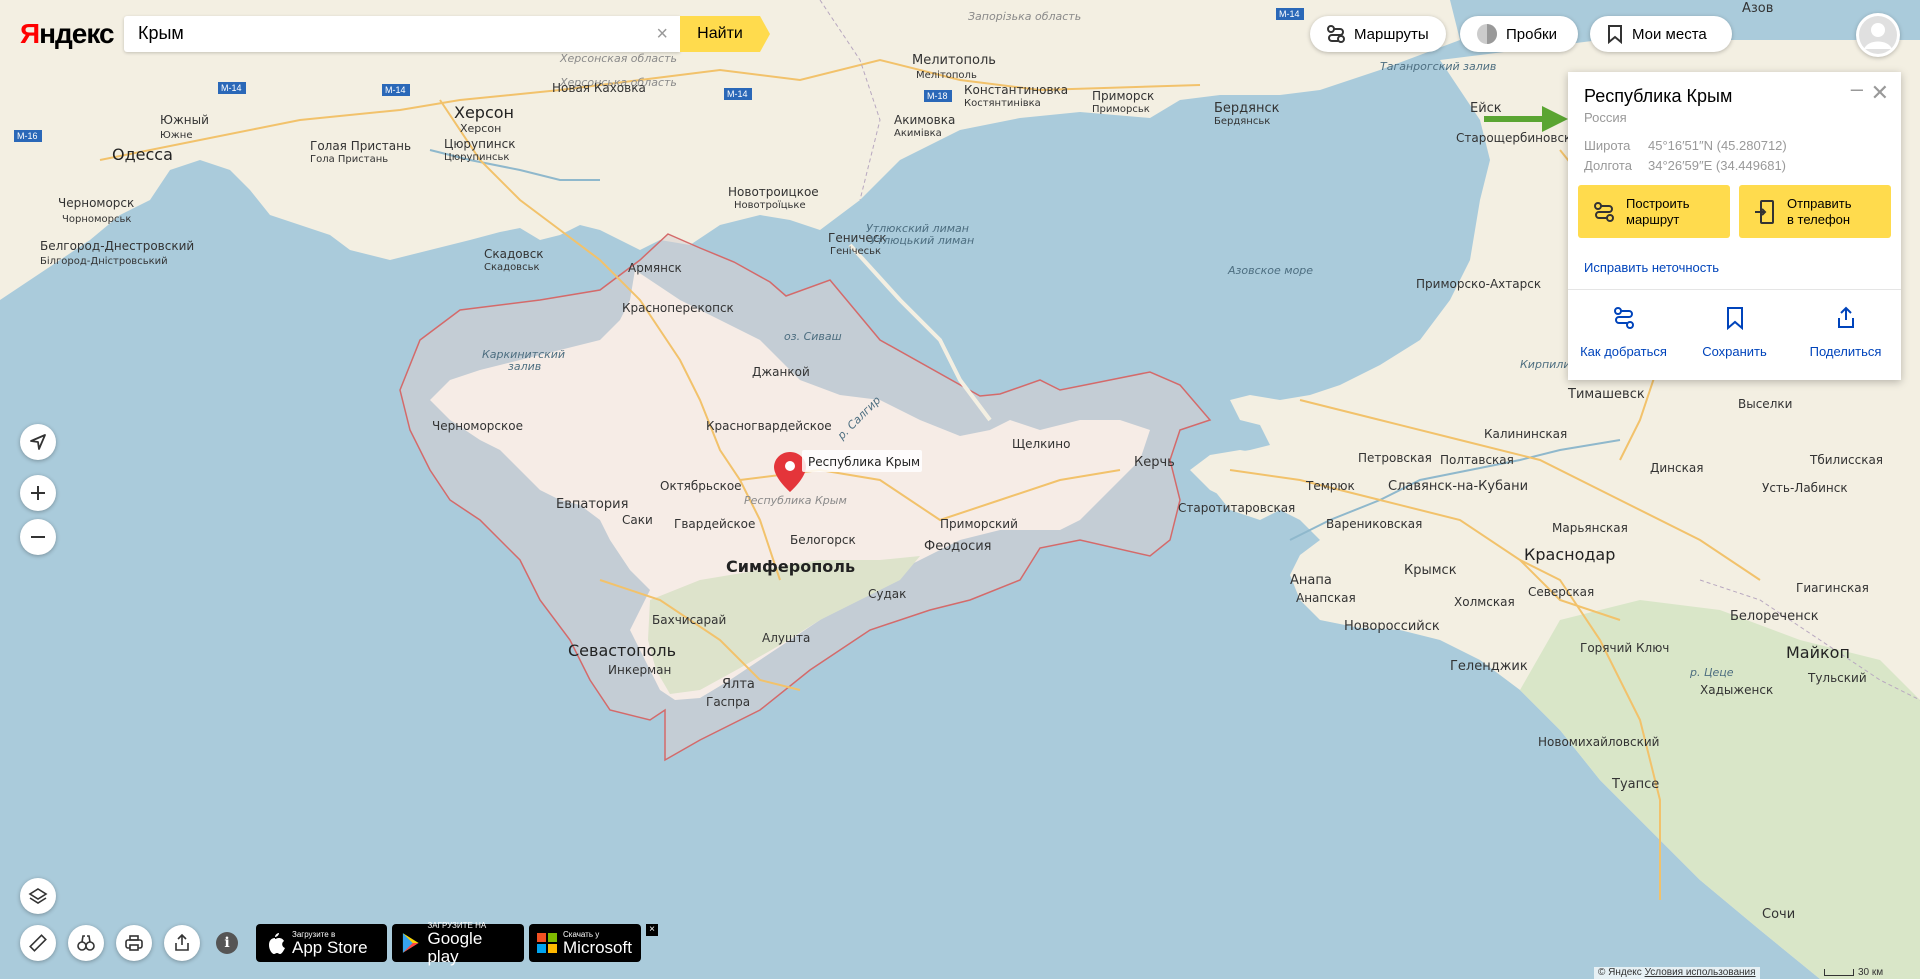 The image size is (1920, 979). I want to click on label-skadovsk: Скадовск, so click(514, 254).